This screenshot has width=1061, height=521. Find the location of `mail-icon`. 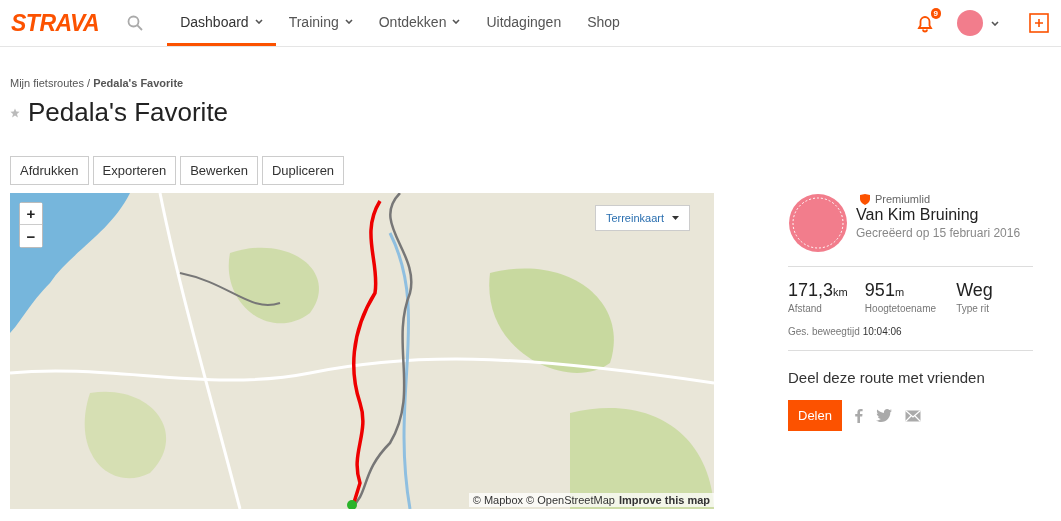

mail-icon is located at coordinates (912, 415).